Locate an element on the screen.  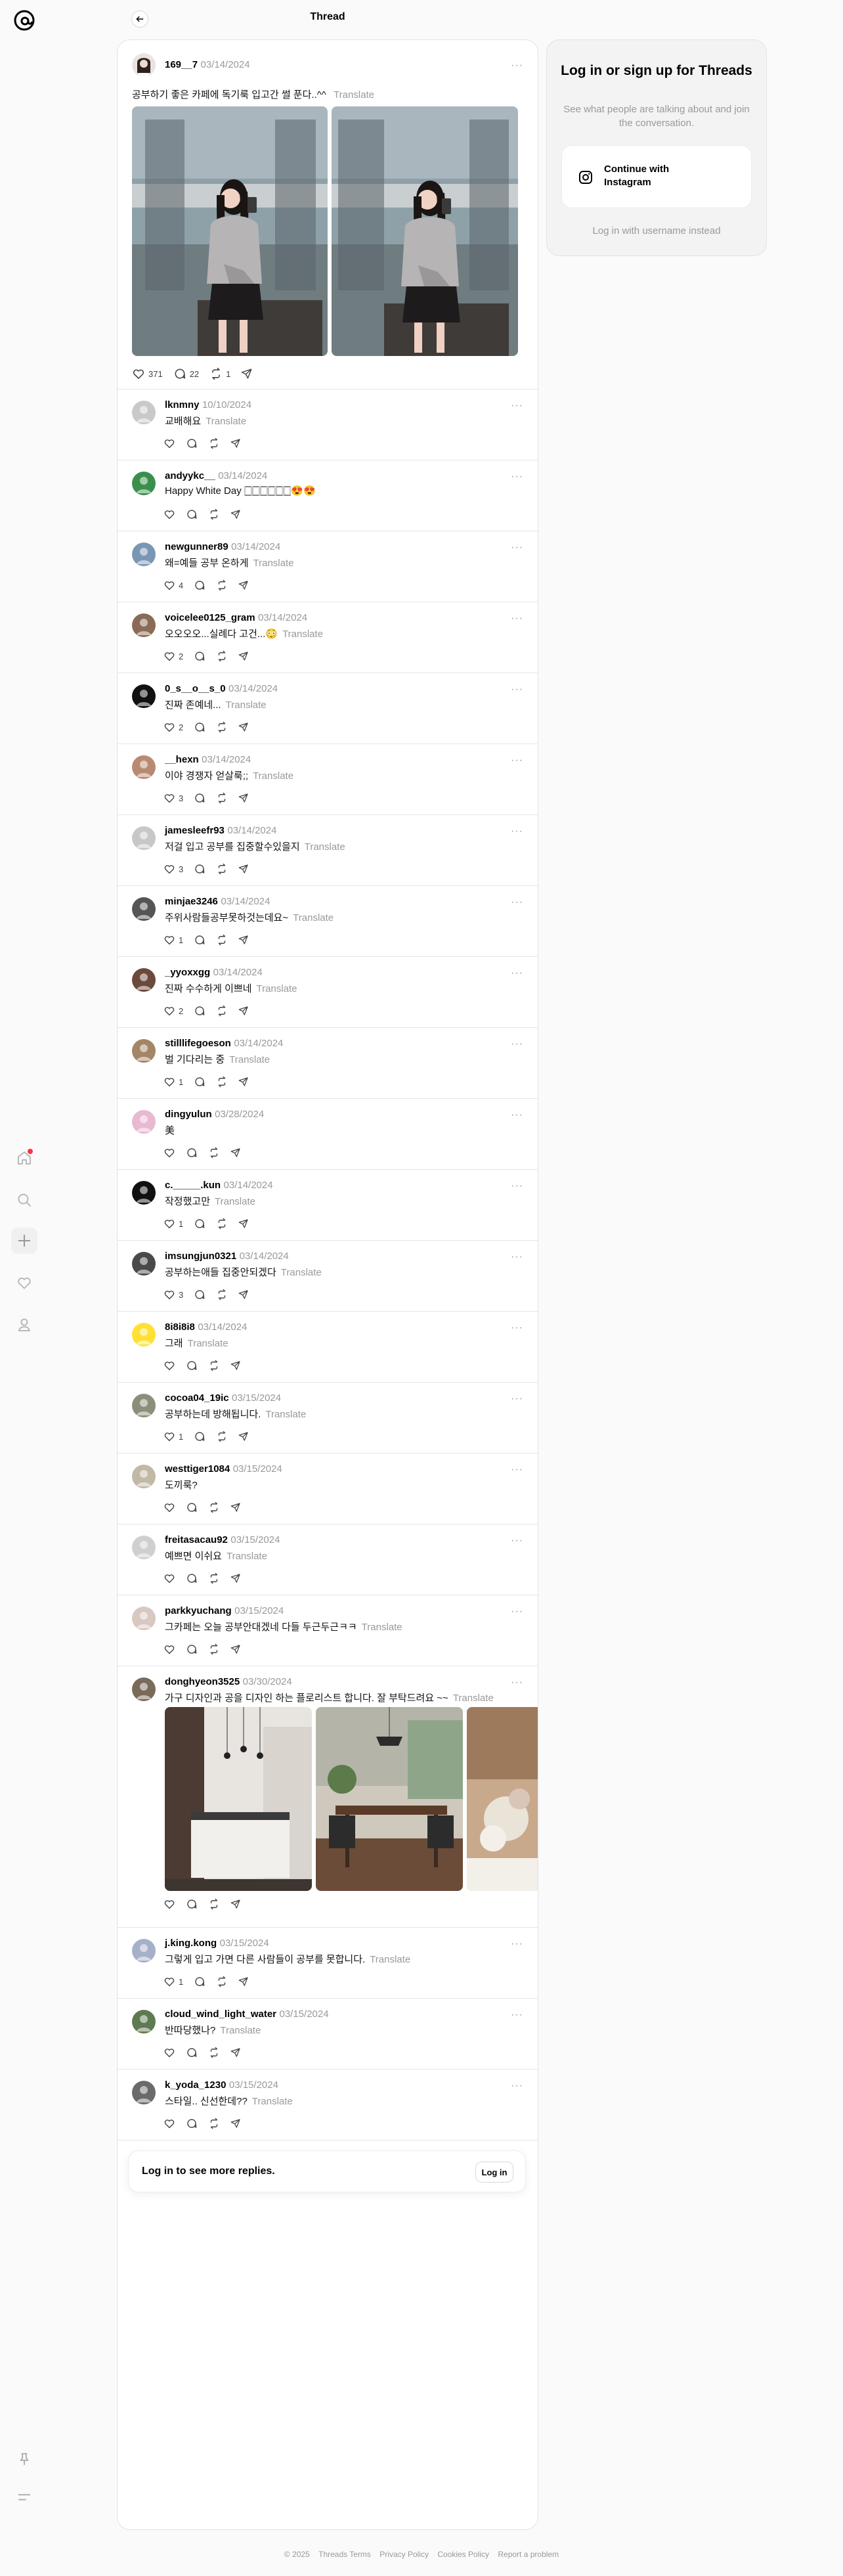
reply-username: lknmny is located at coordinates (182, 405).